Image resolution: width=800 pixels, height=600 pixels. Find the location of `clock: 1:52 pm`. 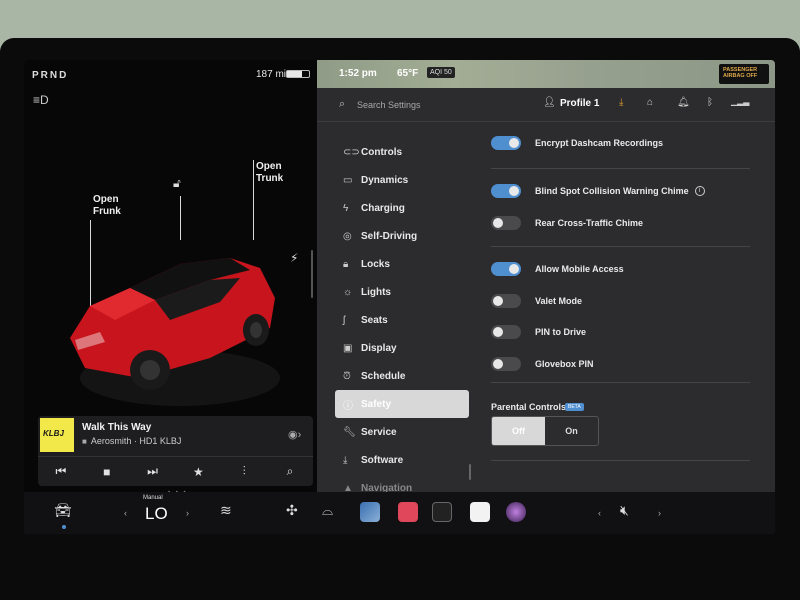

clock: 1:52 pm is located at coordinates (358, 73).